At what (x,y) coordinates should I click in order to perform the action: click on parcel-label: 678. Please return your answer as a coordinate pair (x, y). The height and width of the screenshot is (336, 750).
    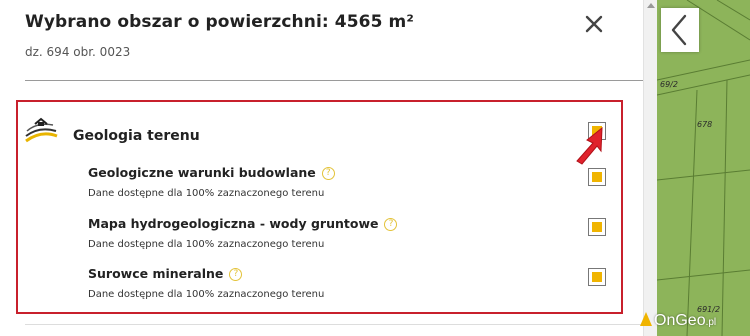
    Looking at the image, I should click on (705, 124).